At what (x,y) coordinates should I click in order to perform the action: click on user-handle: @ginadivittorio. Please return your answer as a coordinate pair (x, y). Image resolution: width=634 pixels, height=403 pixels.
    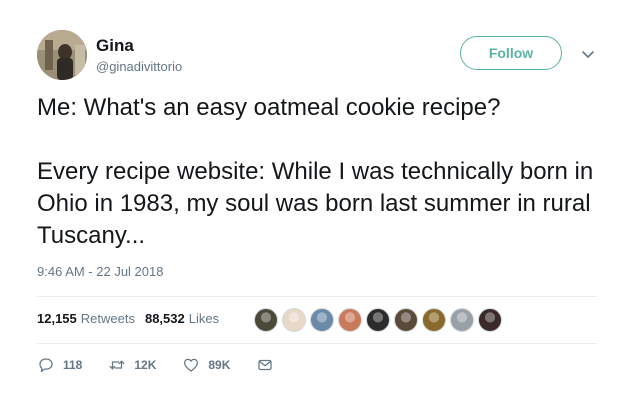
    Looking at the image, I should click on (139, 66).